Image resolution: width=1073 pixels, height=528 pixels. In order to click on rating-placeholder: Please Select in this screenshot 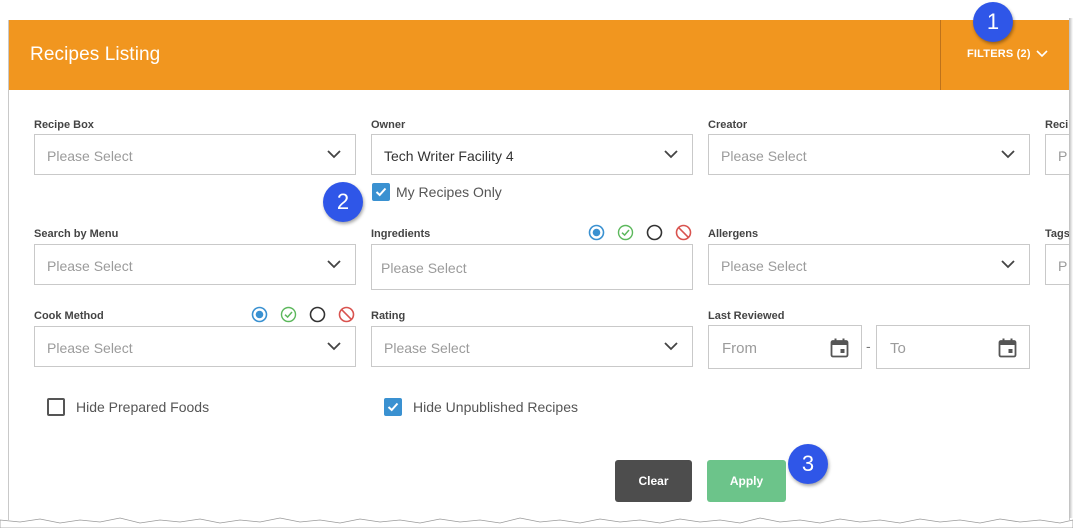, I will do `click(427, 348)`.